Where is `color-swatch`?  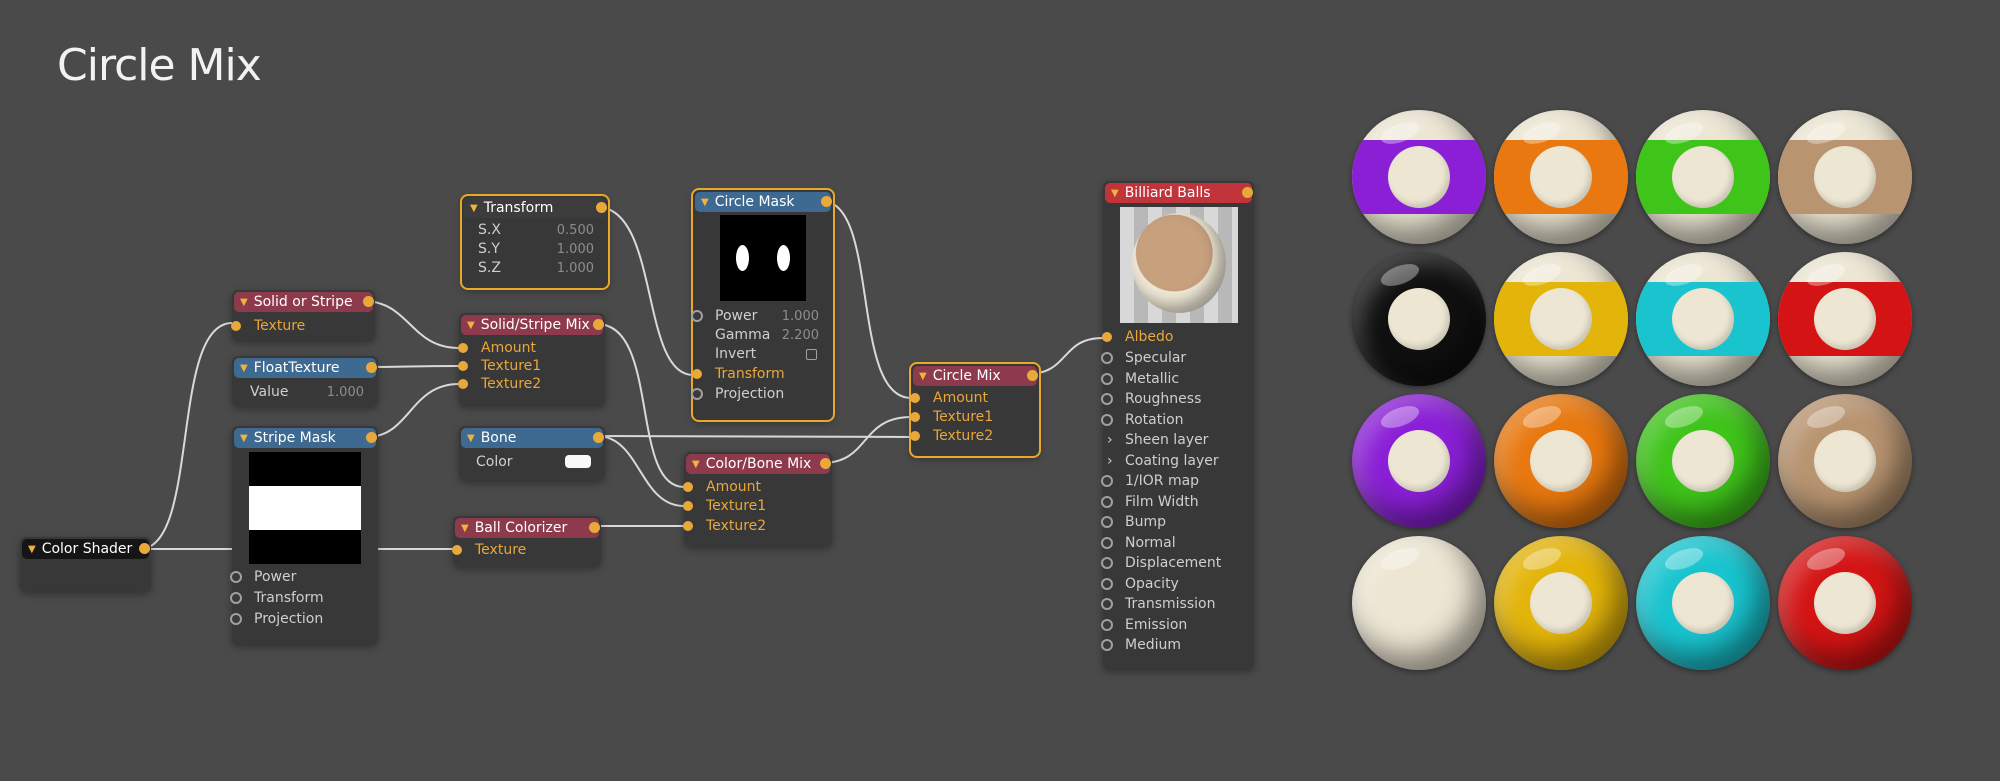 color-swatch is located at coordinates (578, 461).